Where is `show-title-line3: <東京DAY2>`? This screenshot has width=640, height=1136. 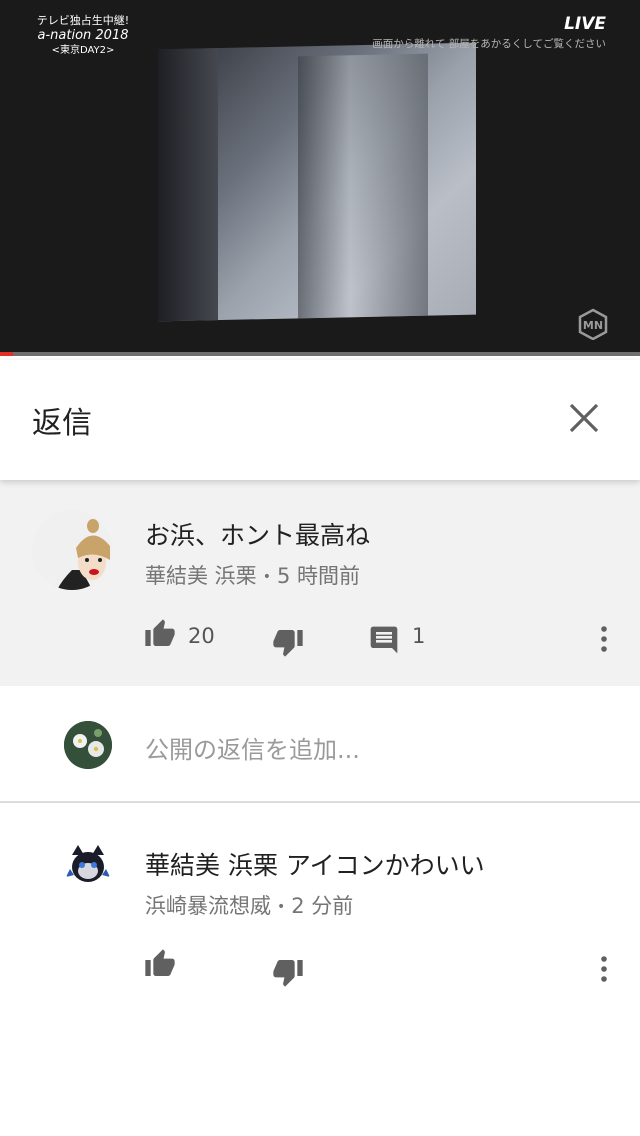 show-title-line3: <東京DAY2> is located at coordinates (83, 50).